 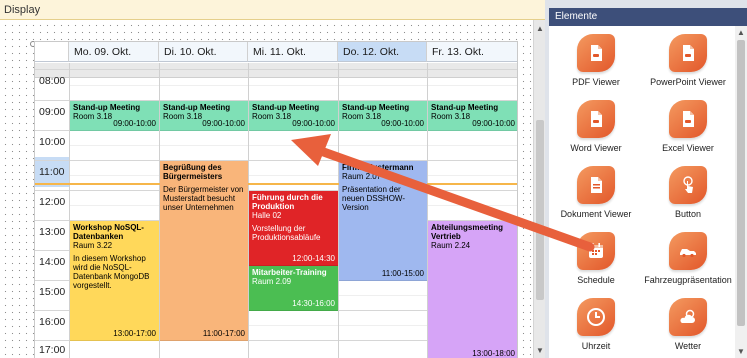 I want to click on element-tile-label: Dokument Viewer, so click(x=596, y=214).